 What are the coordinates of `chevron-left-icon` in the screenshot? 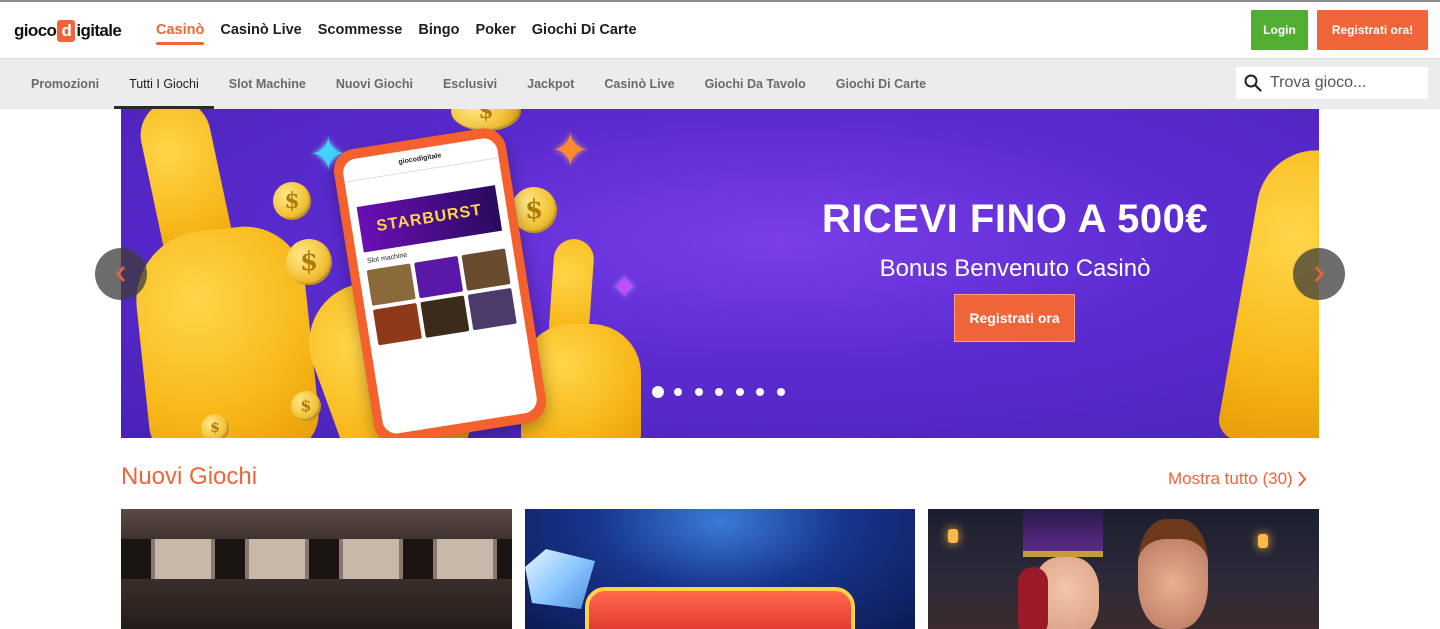 It's located at (120, 274).